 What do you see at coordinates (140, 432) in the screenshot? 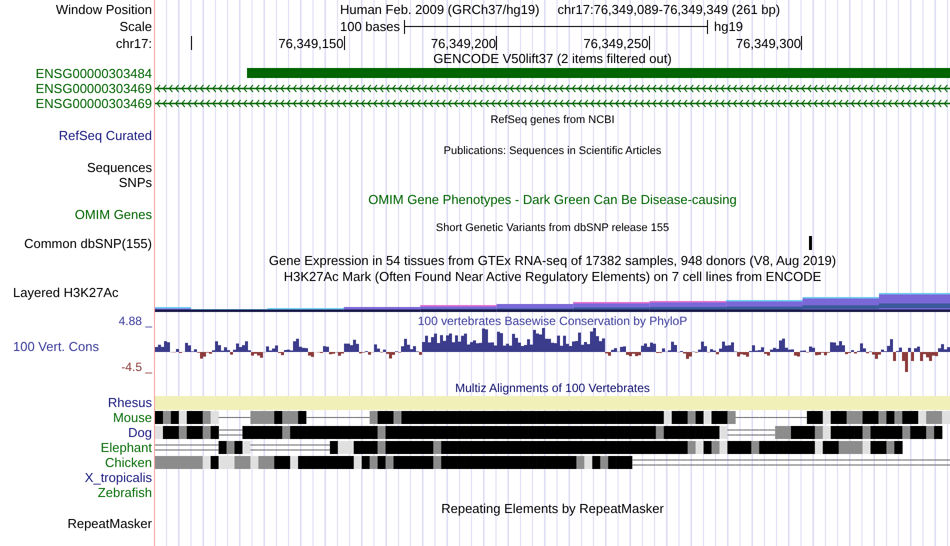
I see `species-label: Dog` at bounding box center [140, 432].